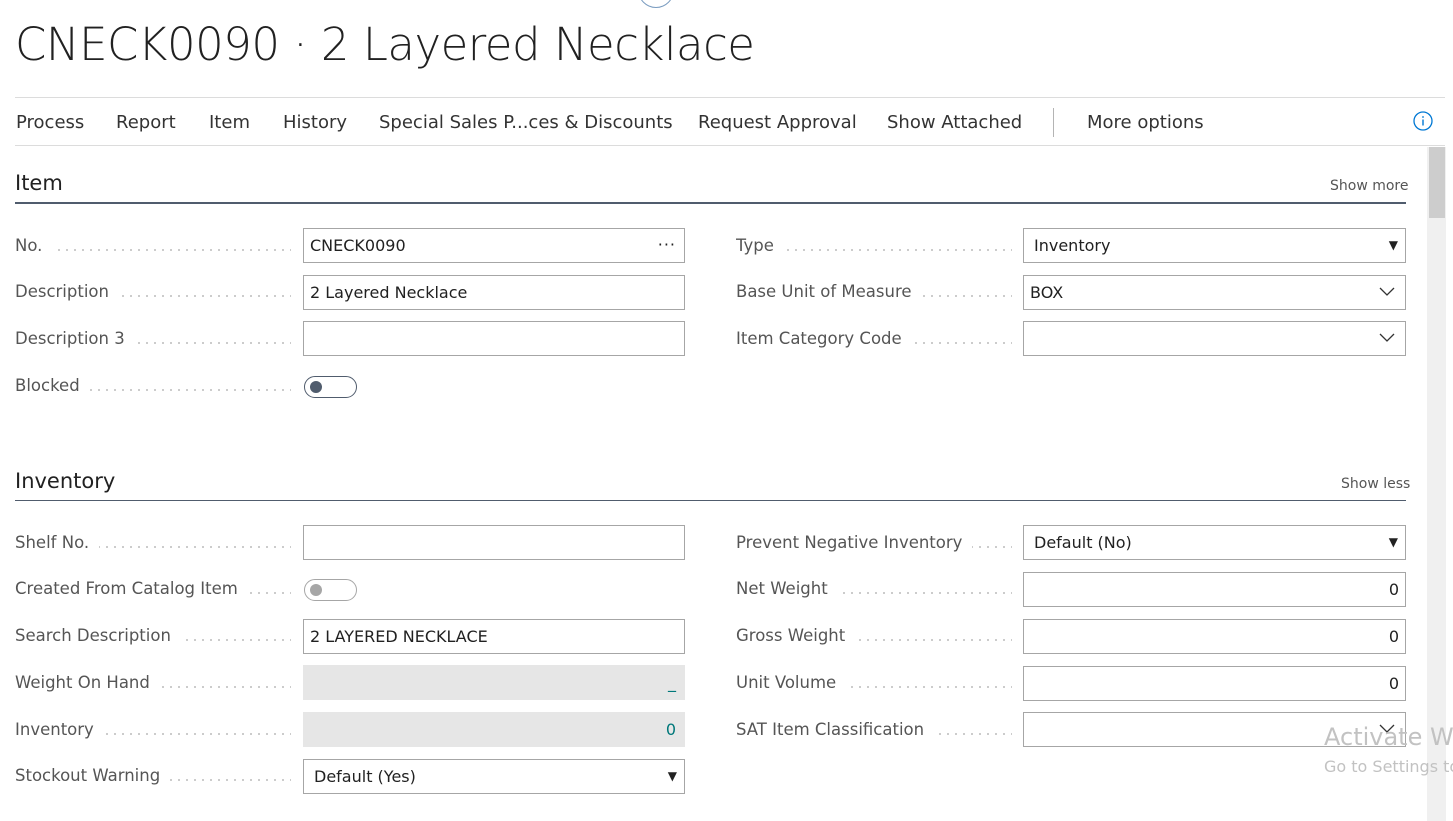 The height and width of the screenshot is (821, 1453). I want to click on label-base-unit-of-measure: Base Unit of Measure, so click(874, 292).